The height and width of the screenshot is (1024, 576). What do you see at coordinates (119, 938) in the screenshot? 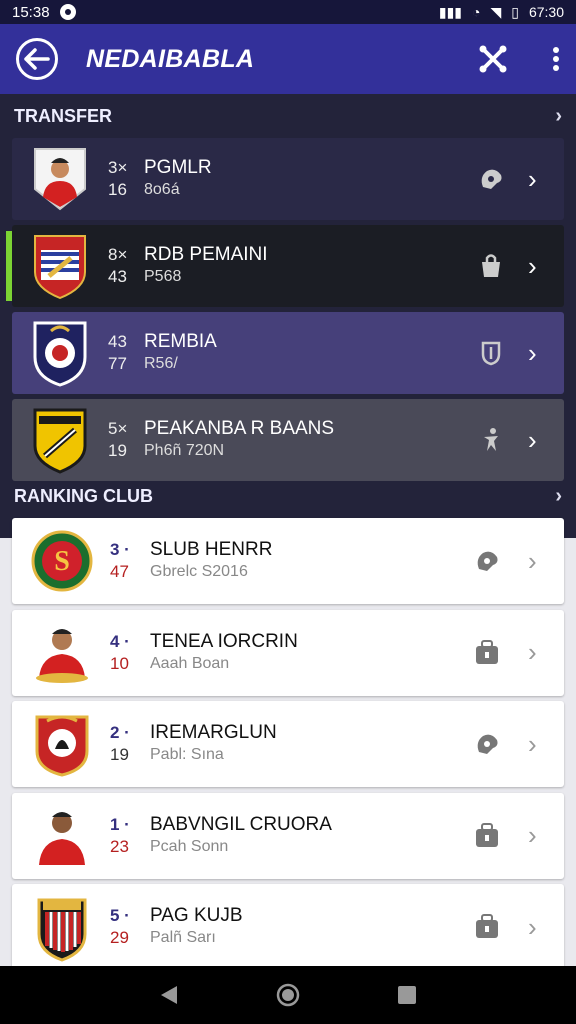
I see `ranking-points: 29` at bounding box center [119, 938].